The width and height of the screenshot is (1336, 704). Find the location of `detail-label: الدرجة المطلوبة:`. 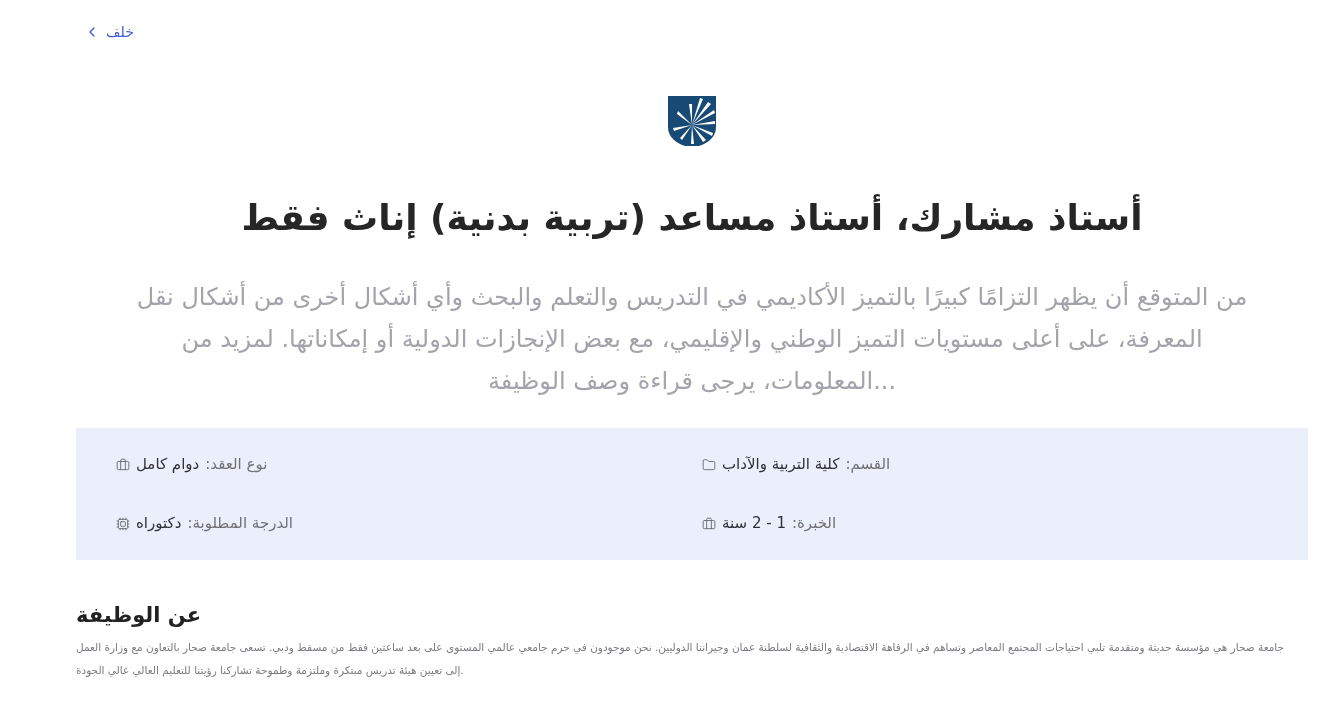

detail-label: الدرجة المطلوبة: is located at coordinates (240, 523).